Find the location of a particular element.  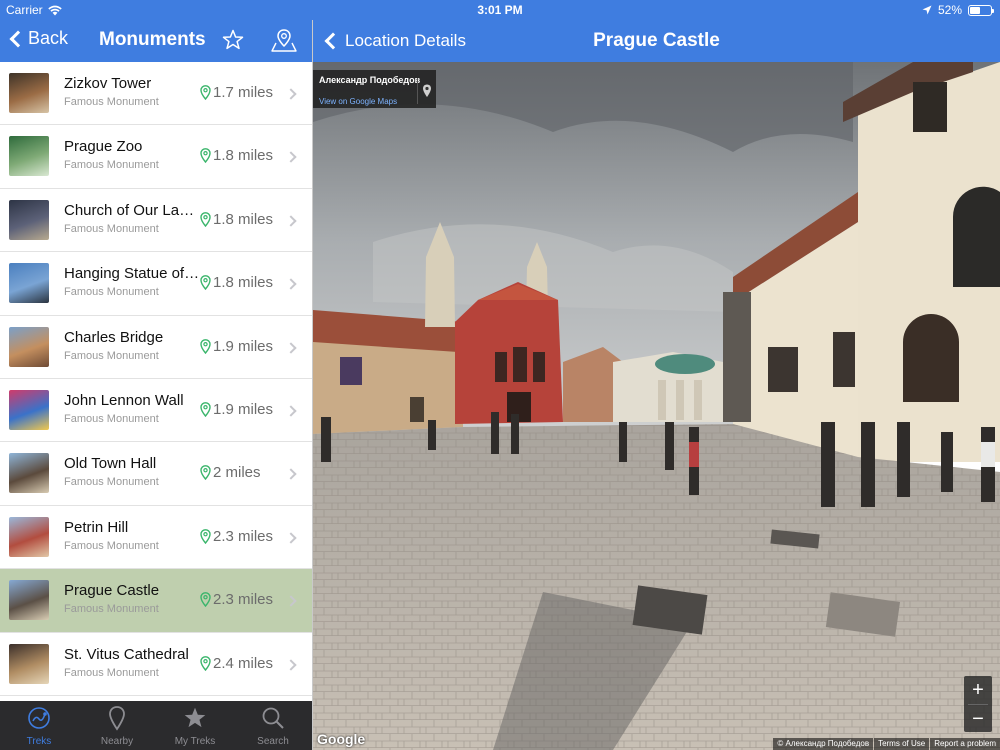

search-icon is located at coordinates (273, 718).